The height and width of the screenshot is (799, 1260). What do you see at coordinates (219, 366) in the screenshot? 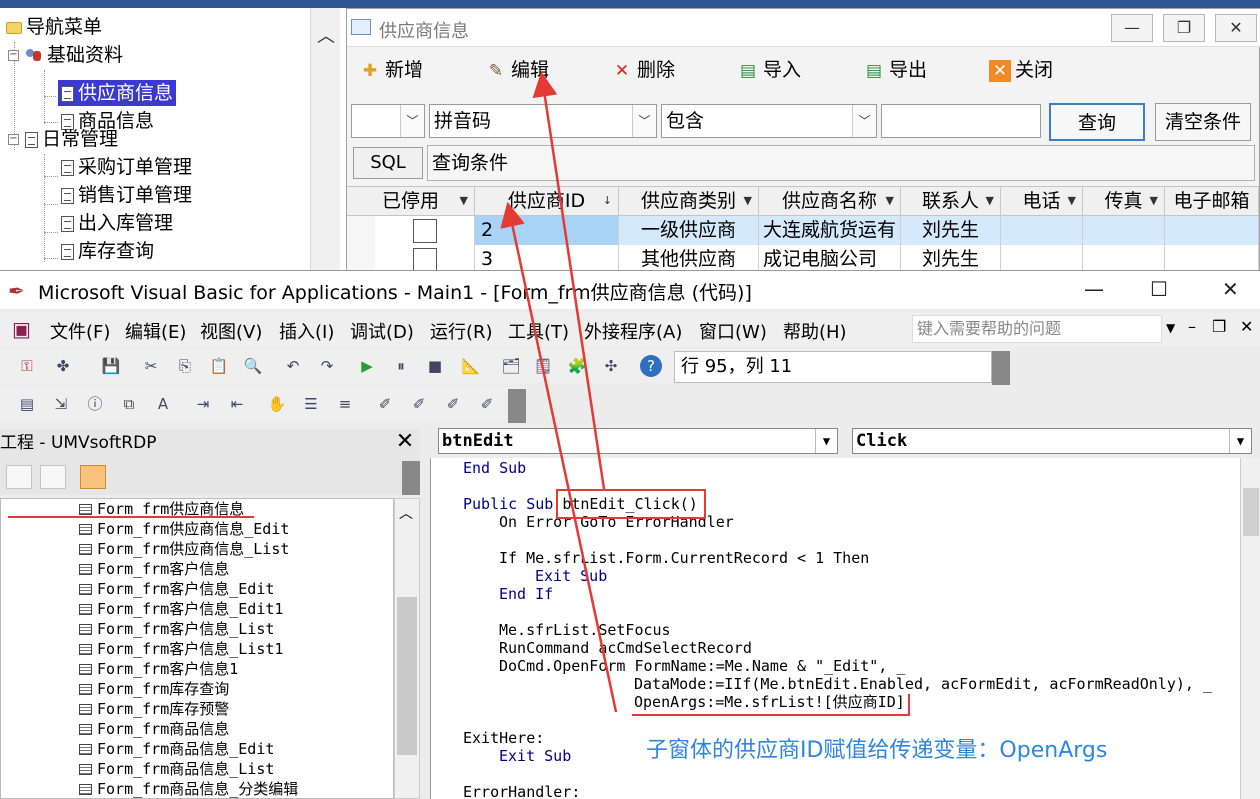
I see `paste-icon: 📋` at bounding box center [219, 366].